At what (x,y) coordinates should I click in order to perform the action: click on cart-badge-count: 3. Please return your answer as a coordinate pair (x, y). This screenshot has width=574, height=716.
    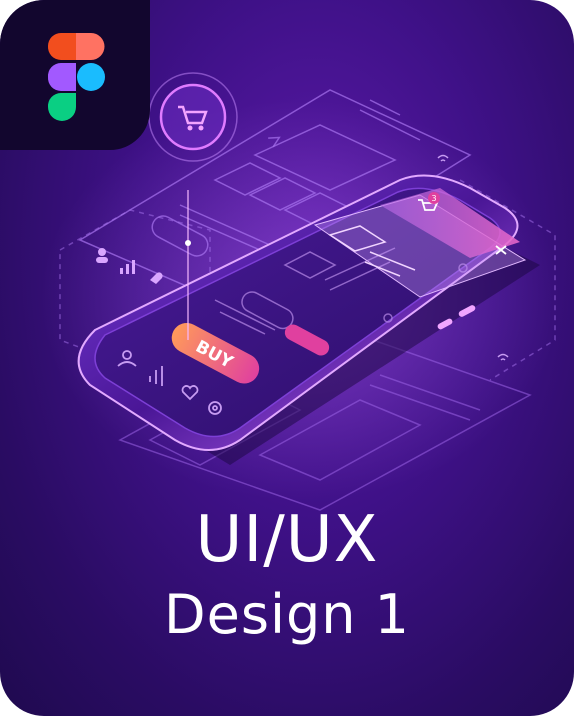
    Looking at the image, I should click on (433, 198).